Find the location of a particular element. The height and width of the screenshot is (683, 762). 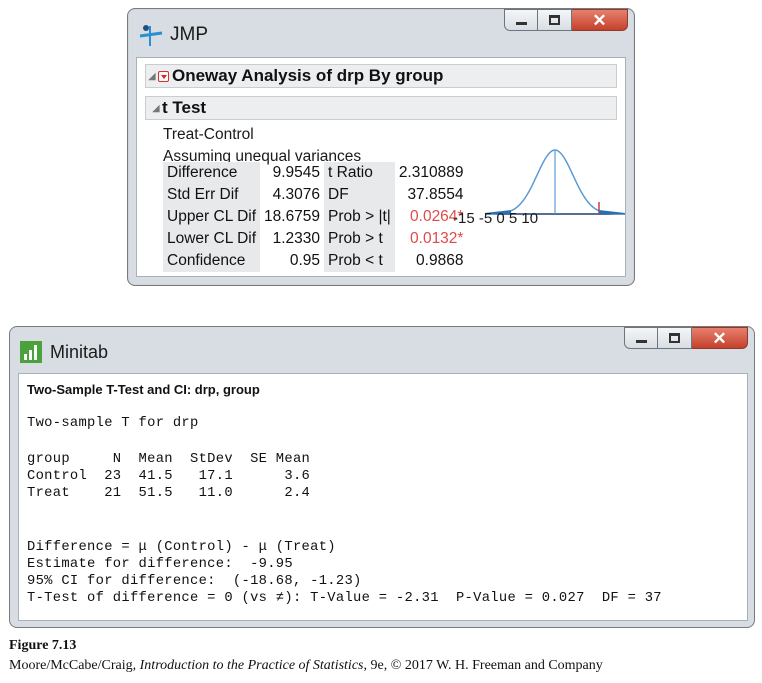

jmp-minimize-button is located at coordinates (521, 20).